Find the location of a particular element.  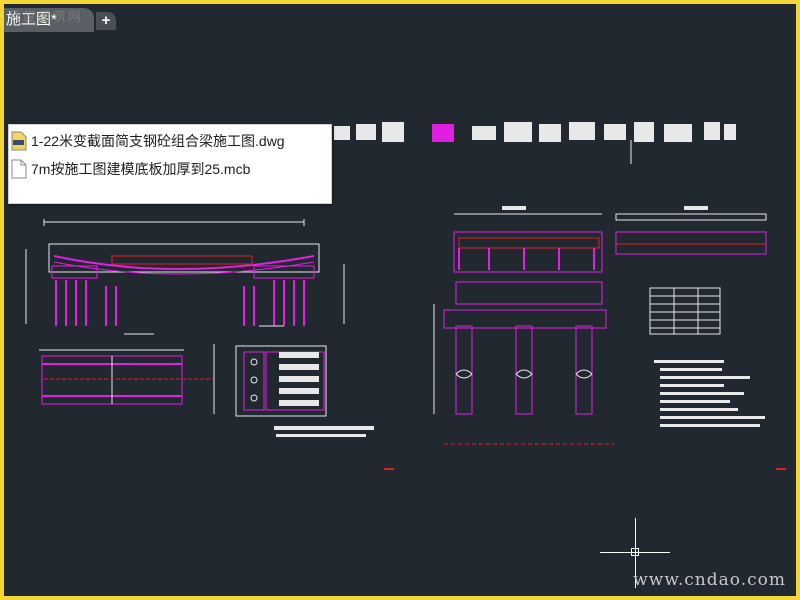

plan-view is located at coordinates (127, 379).